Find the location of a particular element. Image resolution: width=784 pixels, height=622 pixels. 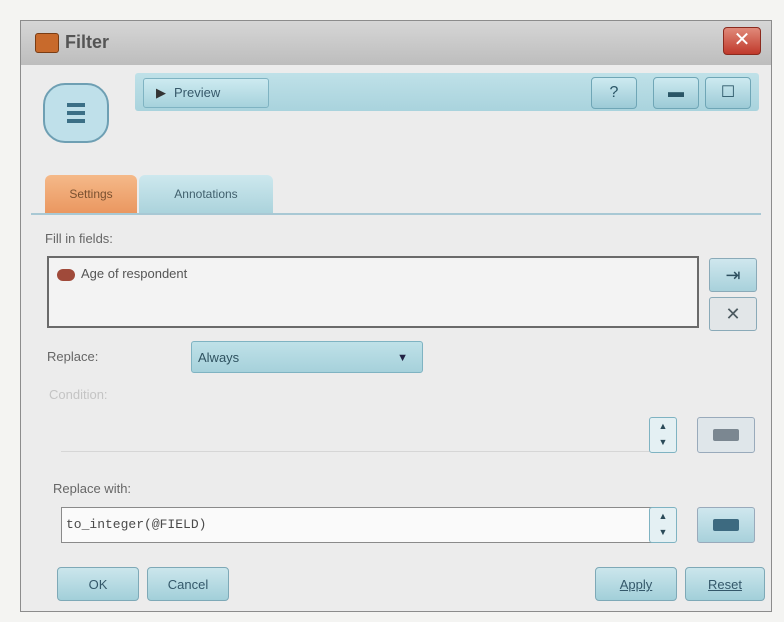

maximize-icon: ☐ is located at coordinates (728, 92).